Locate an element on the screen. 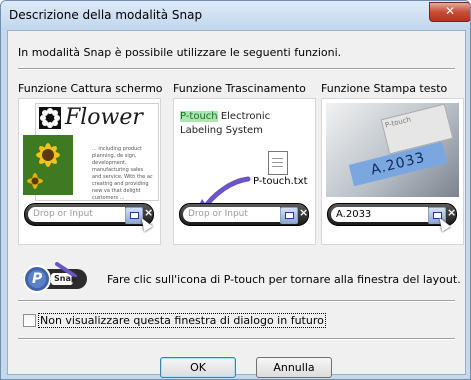 This screenshot has height=380, width=471. bottom-separator is located at coordinates (236, 339).